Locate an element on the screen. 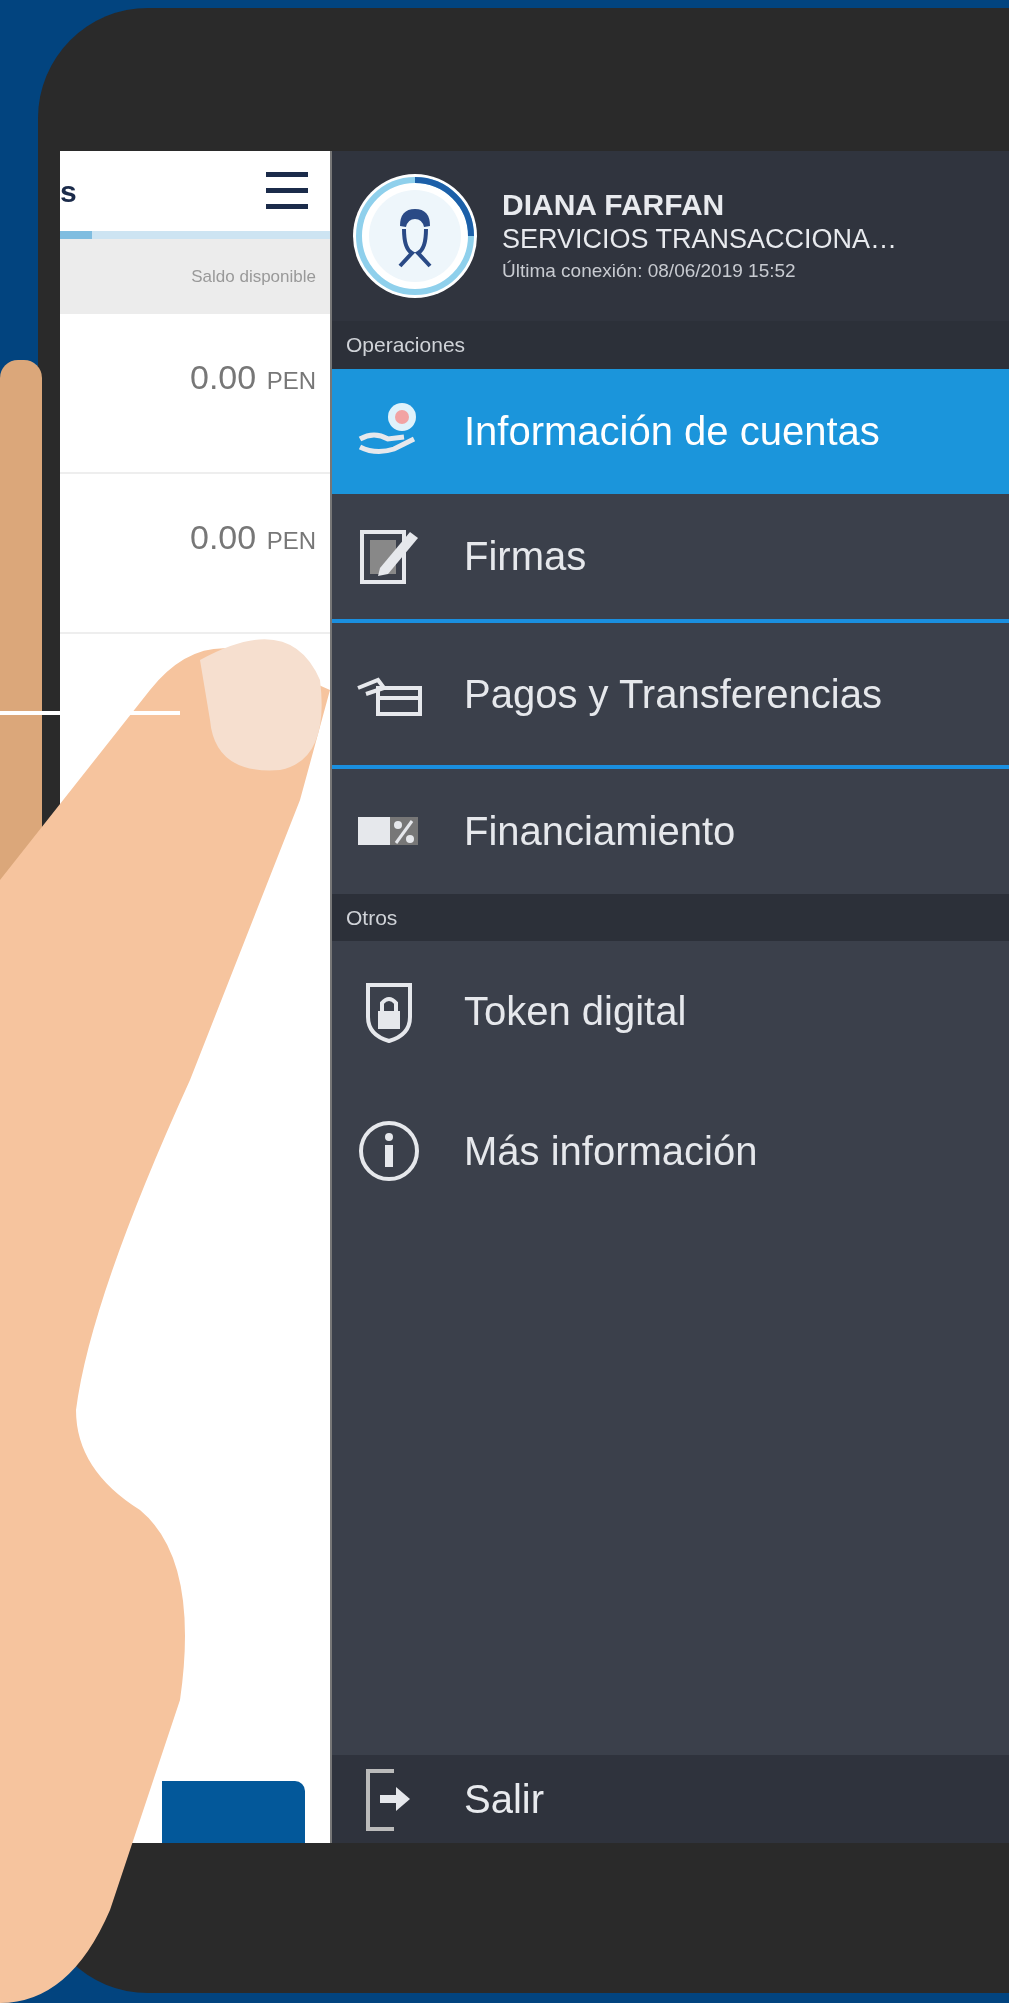  section-header: Operaciones is located at coordinates (406, 344).